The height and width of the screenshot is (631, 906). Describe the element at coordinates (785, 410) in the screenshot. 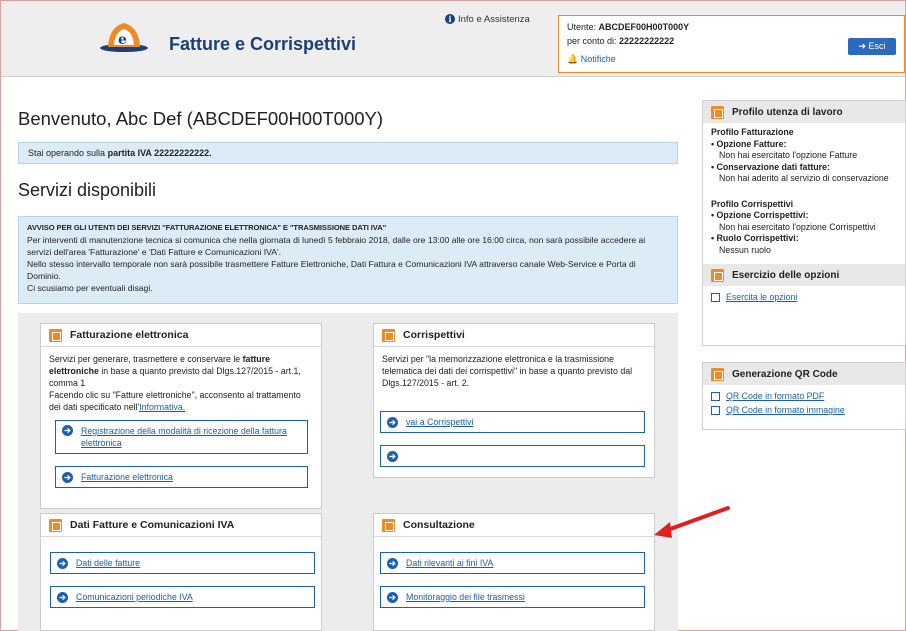

I see `qr-image-label: QR Code in formato immagine` at that location.